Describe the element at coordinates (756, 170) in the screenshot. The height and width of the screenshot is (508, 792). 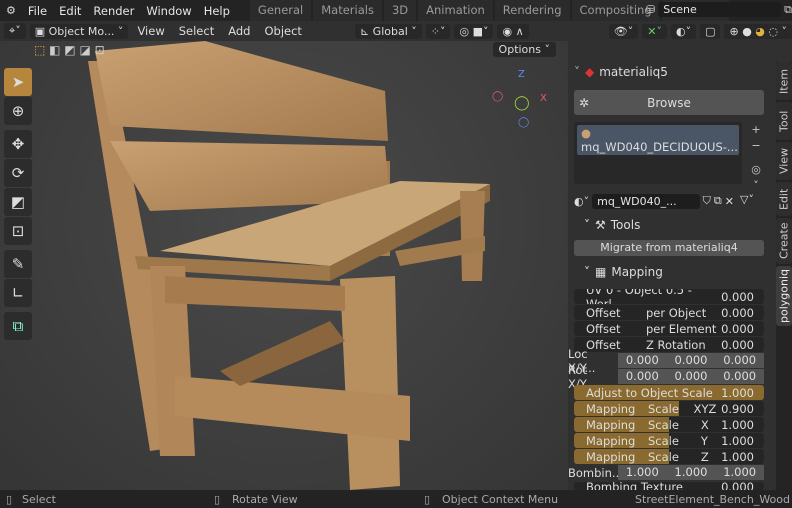
I see `link-icon: ◎` at that location.